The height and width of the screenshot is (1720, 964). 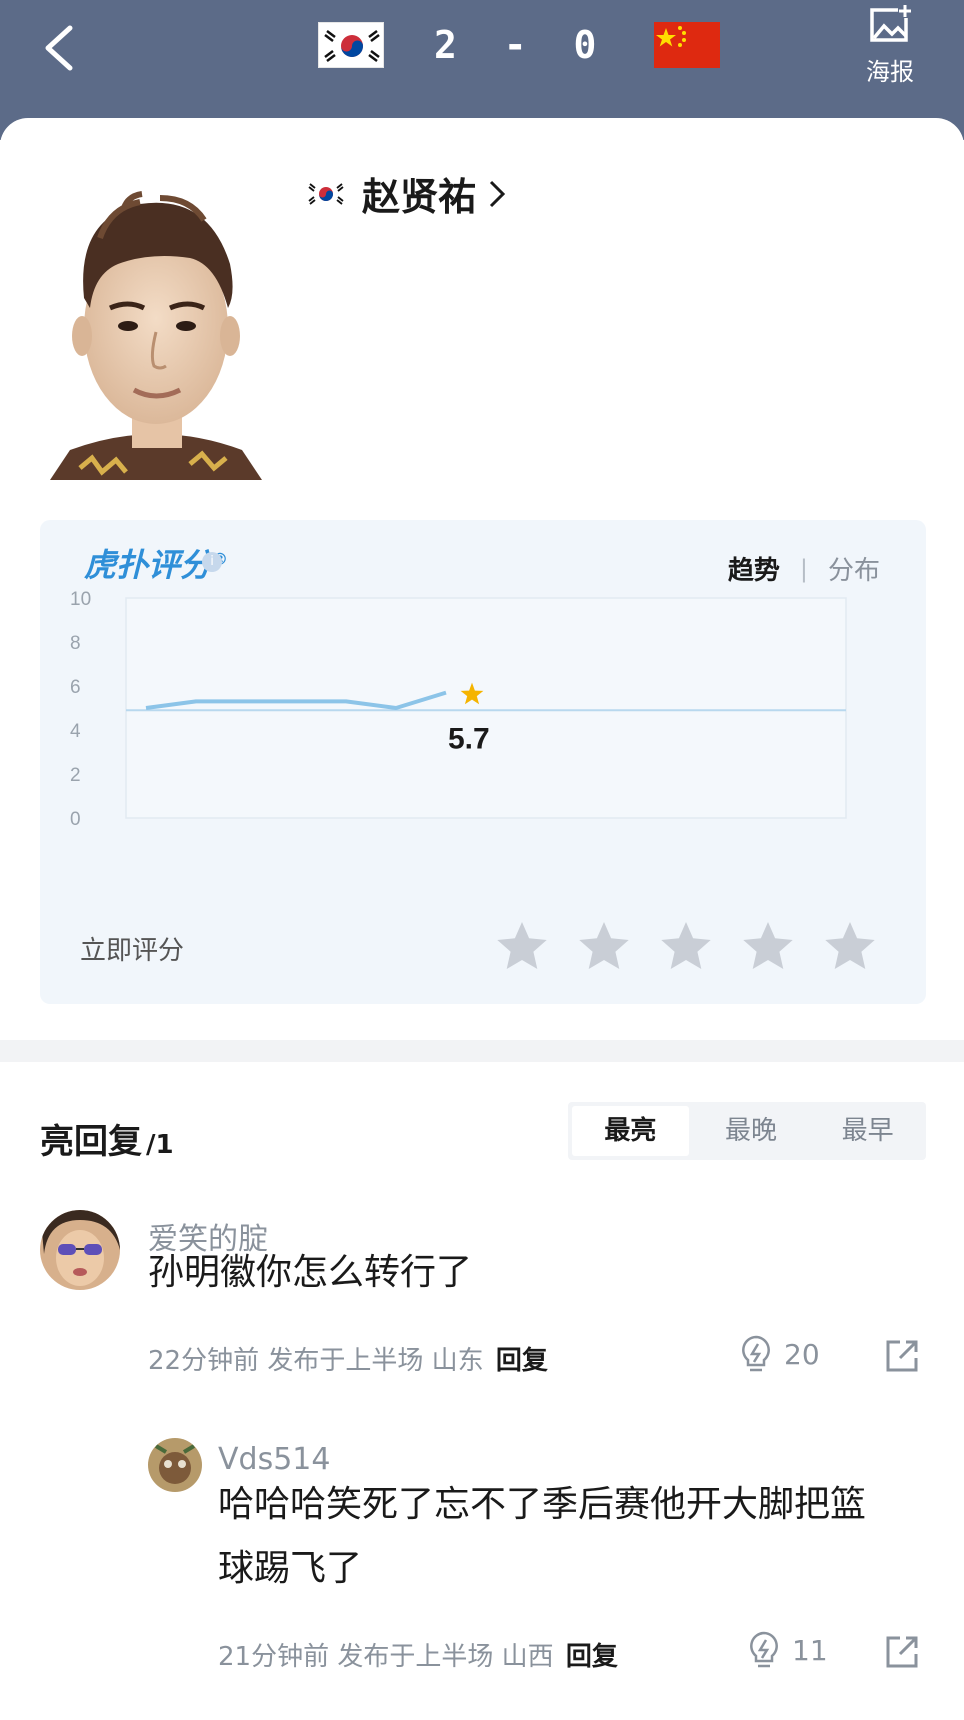 I want to click on sort-tabs: 最亮 最晚 最早, so click(x=747, y=1131).